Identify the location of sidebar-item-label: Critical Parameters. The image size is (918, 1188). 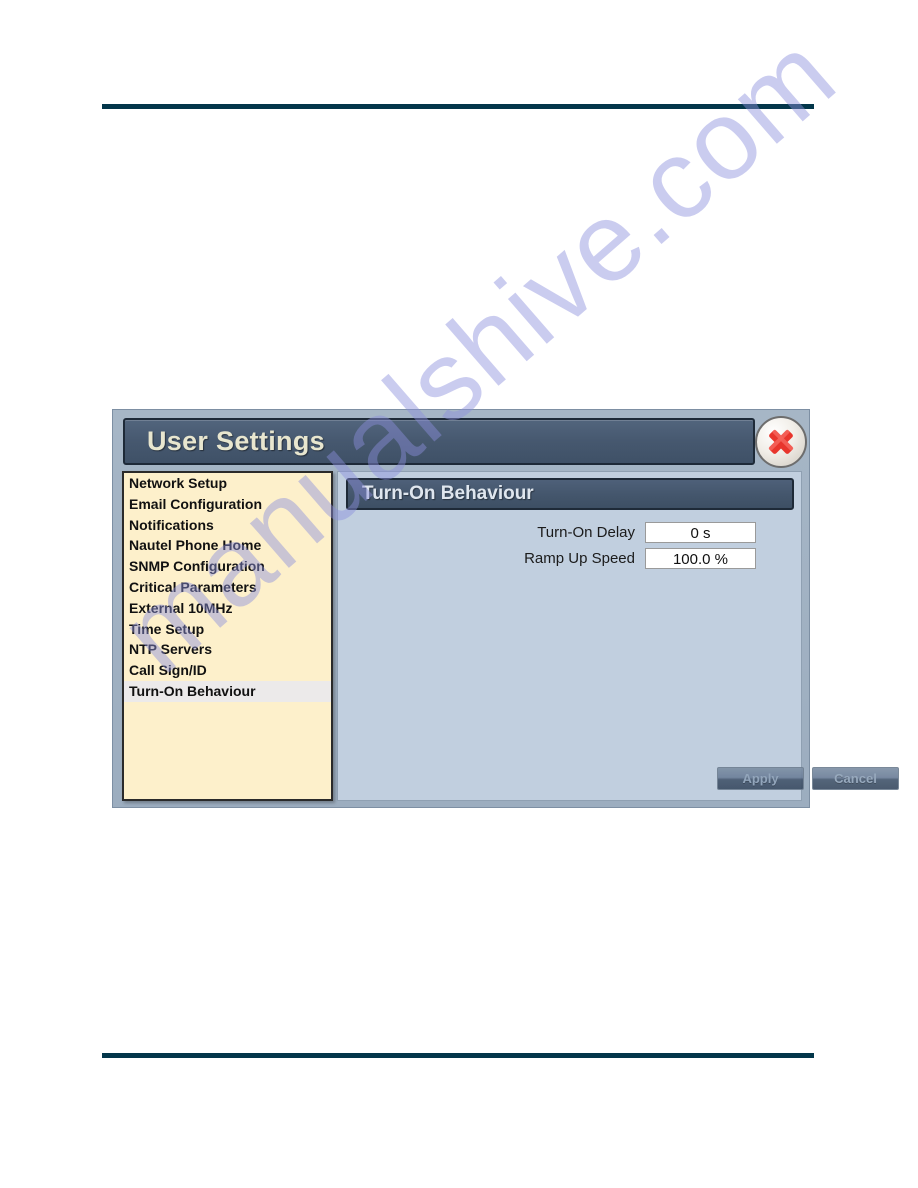
(193, 586).